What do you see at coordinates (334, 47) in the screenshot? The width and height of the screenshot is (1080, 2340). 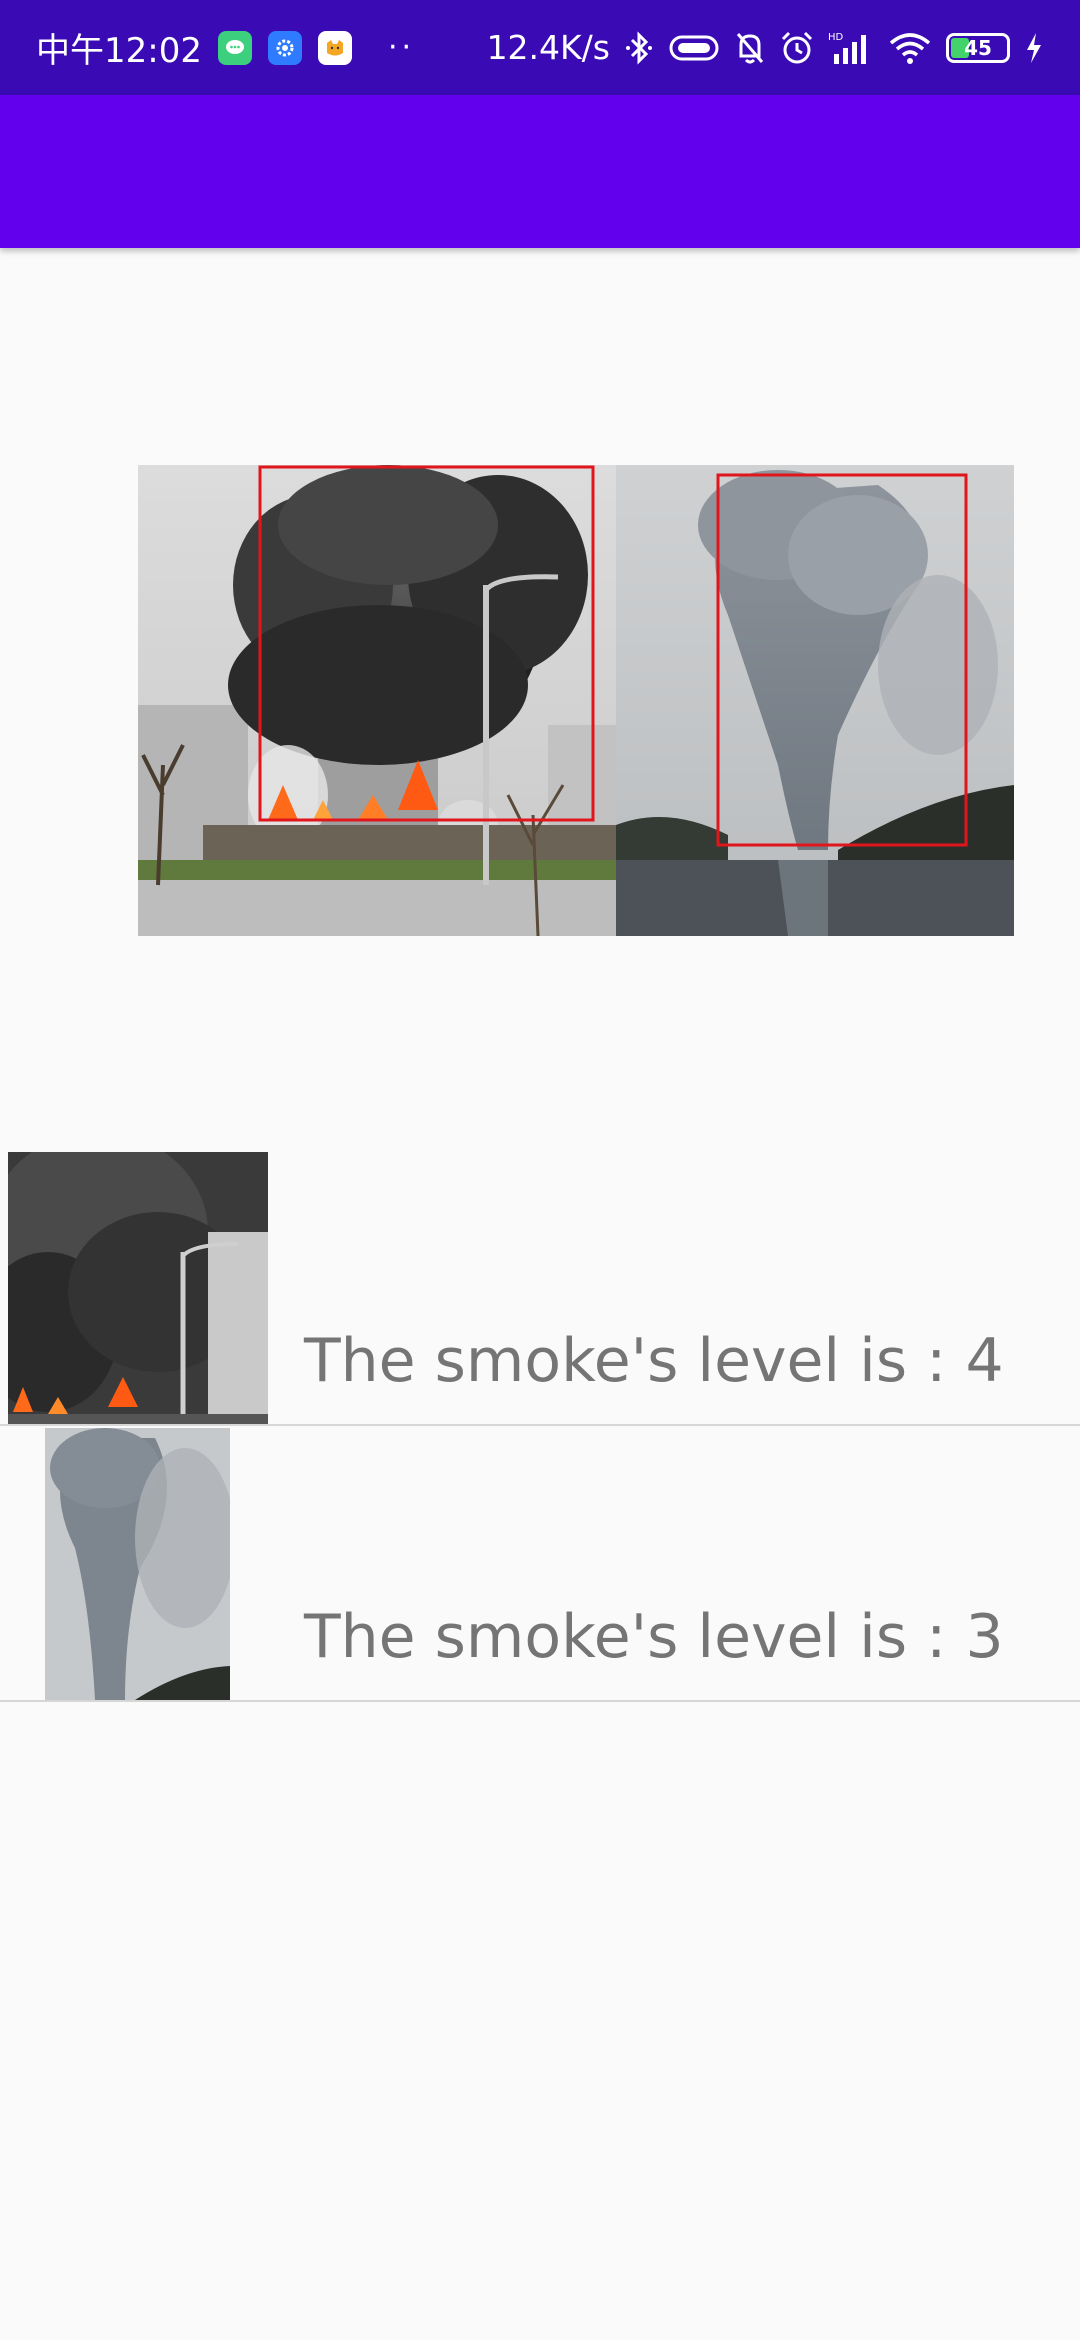 I see `cat-app-icon` at bounding box center [334, 47].